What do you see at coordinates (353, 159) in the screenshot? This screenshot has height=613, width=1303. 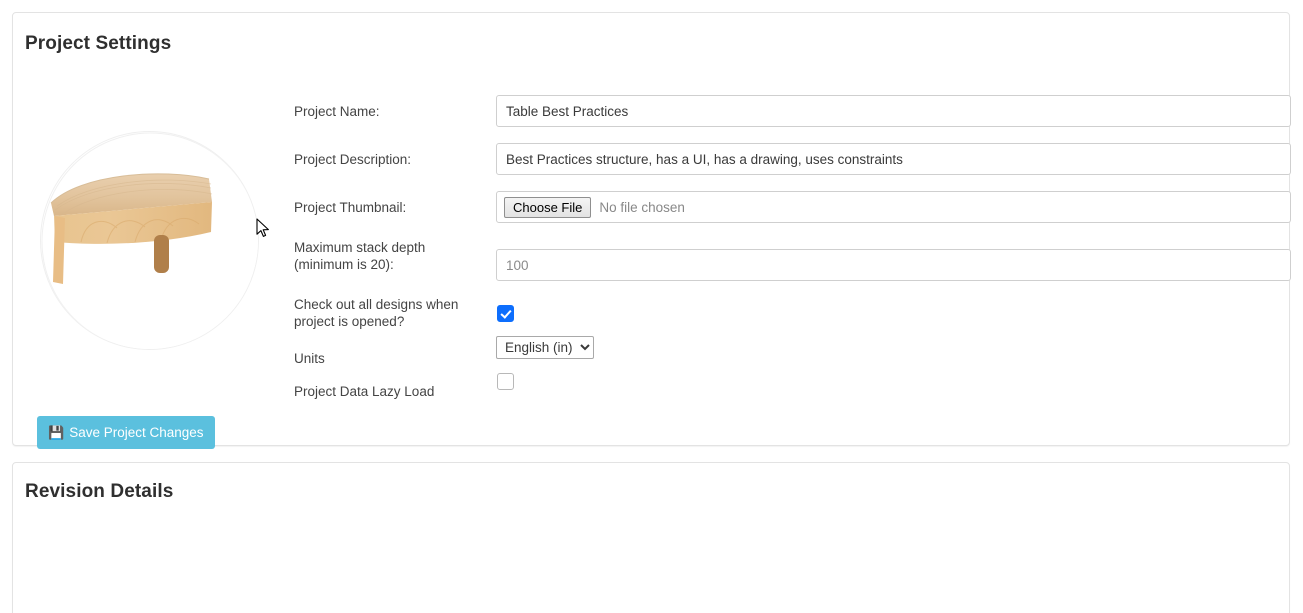 I see `project-description-label: Project Description:` at bounding box center [353, 159].